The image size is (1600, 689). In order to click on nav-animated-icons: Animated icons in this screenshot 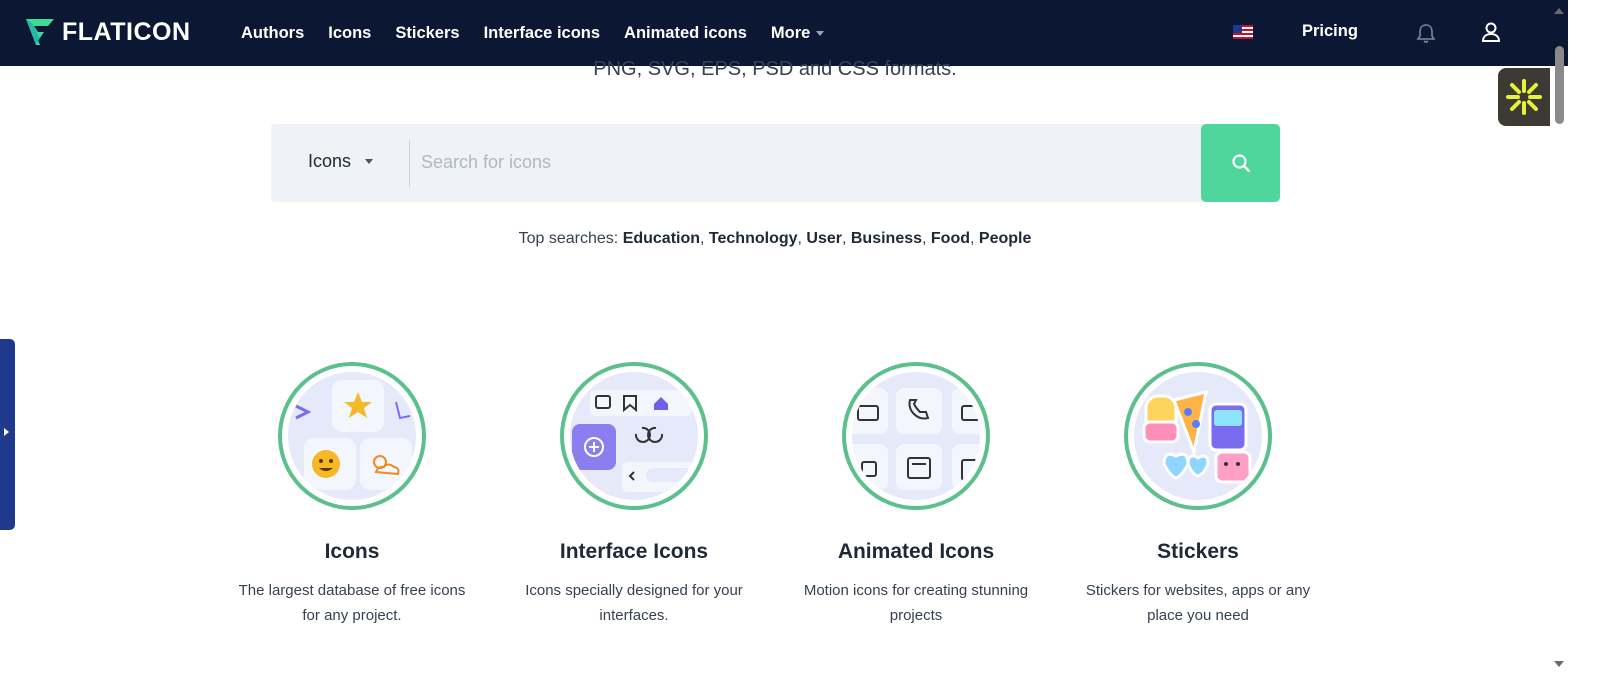, I will do `click(685, 33)`.